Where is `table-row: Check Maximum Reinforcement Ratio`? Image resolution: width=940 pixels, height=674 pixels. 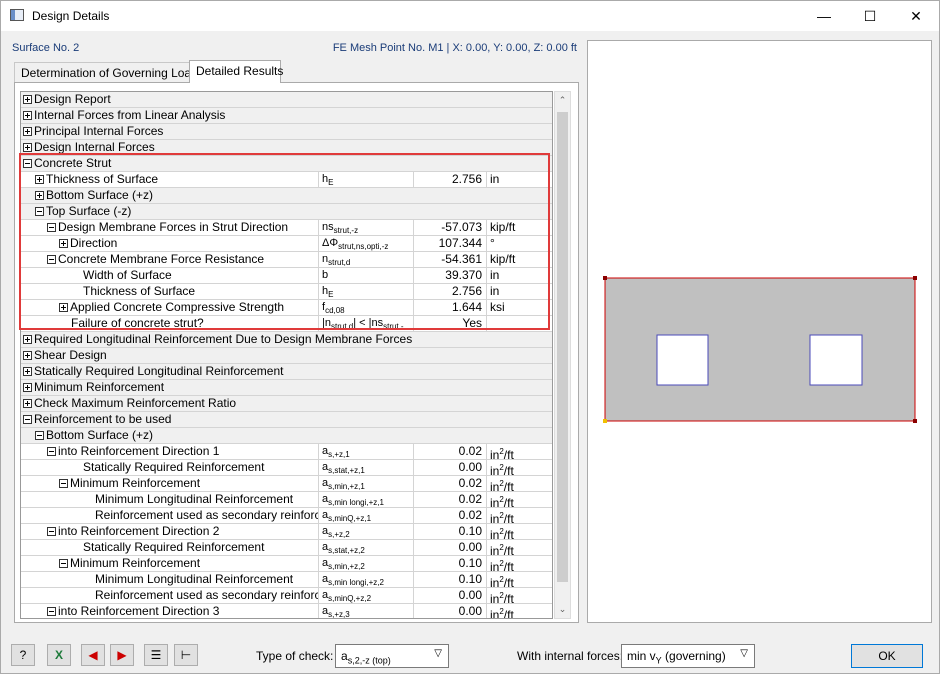
table-row: Check Maximum Reinforcement Ratio is located at coordinates (286, 404).